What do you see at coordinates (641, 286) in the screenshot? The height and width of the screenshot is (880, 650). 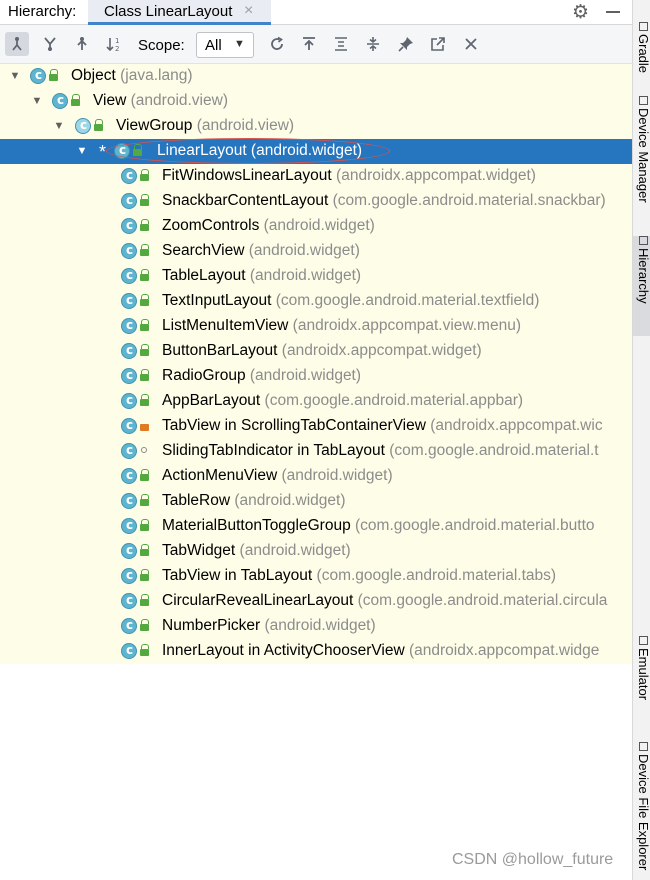 I see `side-tab-hierarchy: Hierarchy` at bounding box center [641, 286].